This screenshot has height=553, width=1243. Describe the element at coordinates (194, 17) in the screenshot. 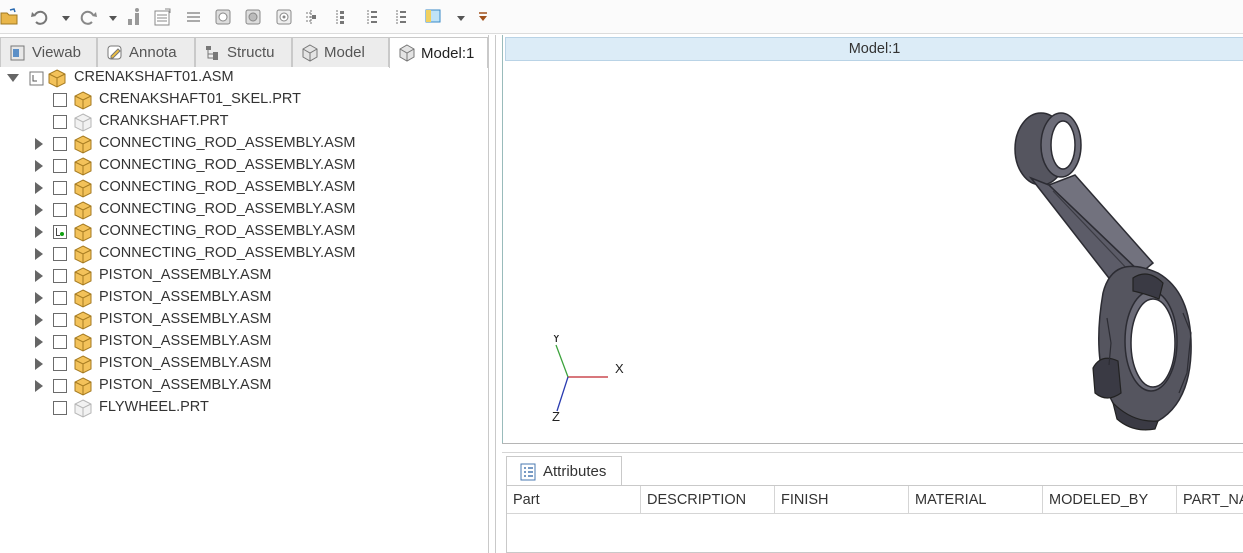

I see `list-icon` at that location.